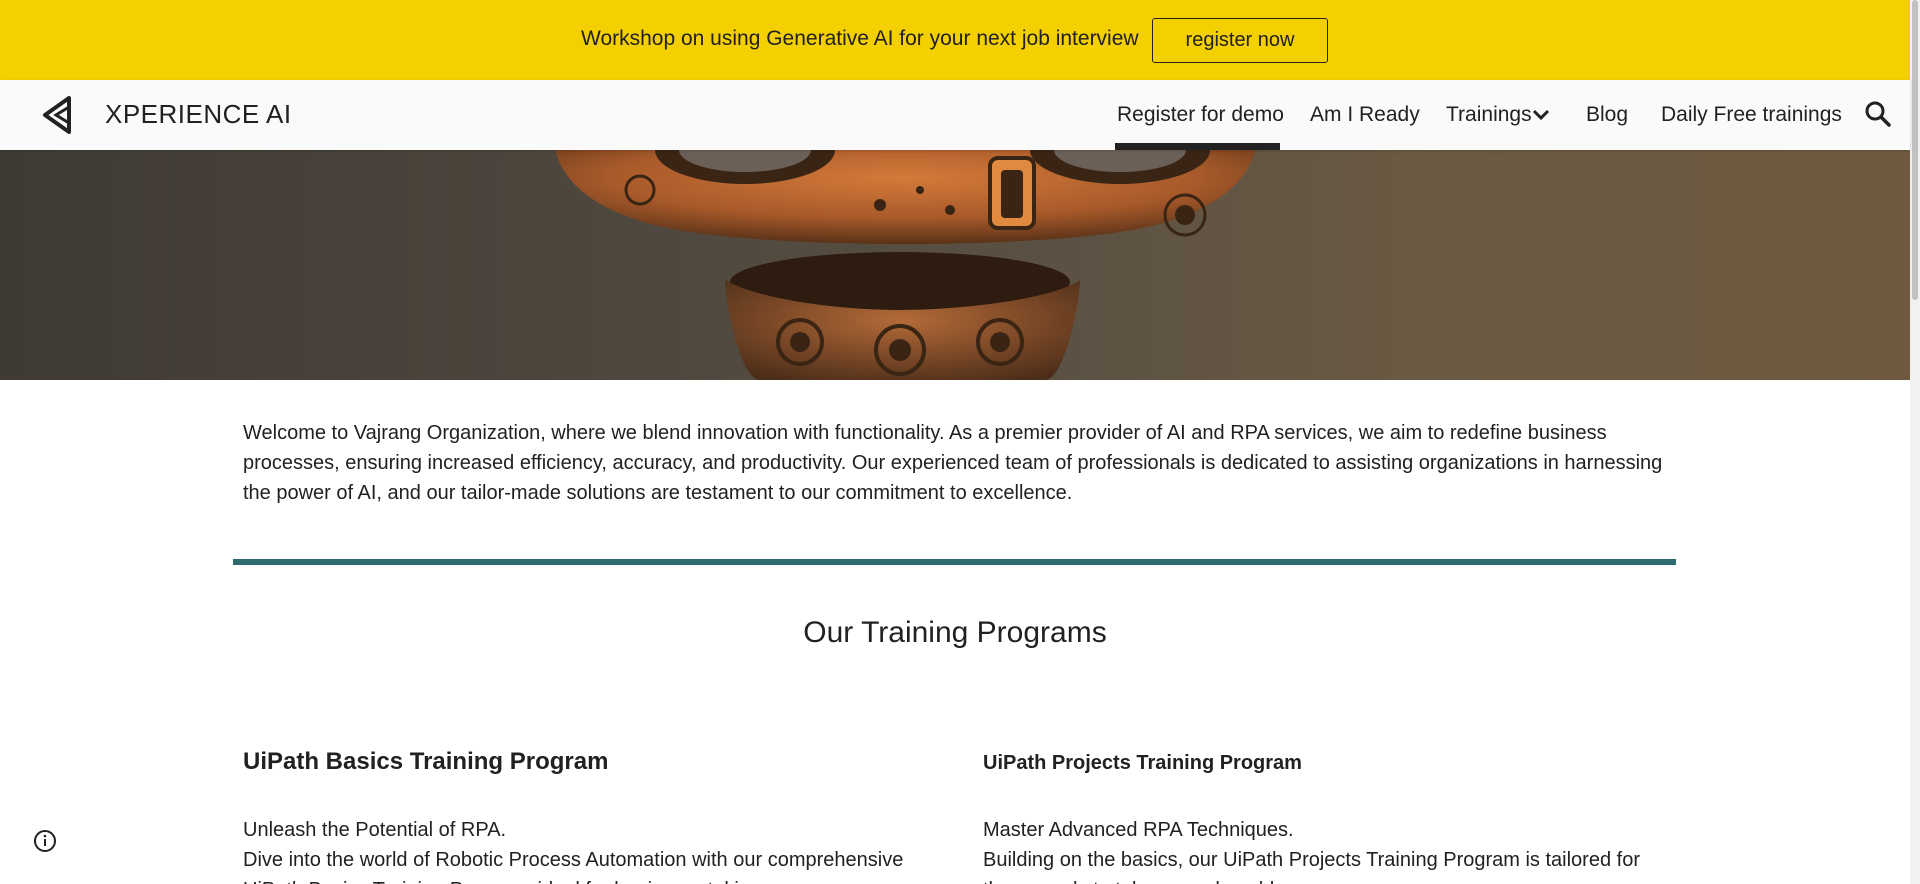  I want to click on register-now-button: register now, so click(1240, 40).